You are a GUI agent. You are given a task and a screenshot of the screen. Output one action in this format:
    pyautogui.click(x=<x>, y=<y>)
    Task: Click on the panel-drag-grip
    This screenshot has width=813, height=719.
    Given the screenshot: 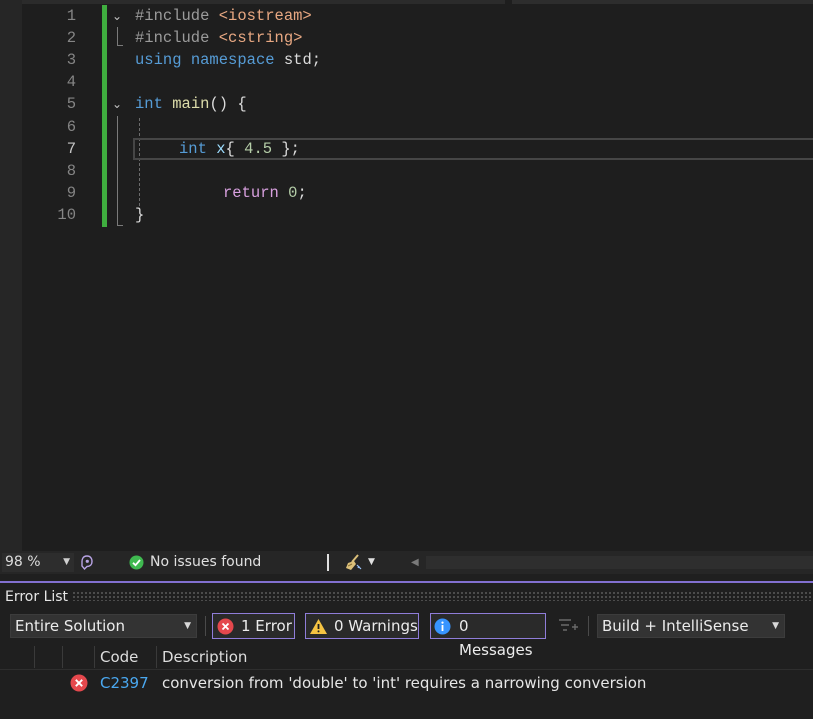 What is the action you would take?
    pyautogui.click(x=442, y=596)
    